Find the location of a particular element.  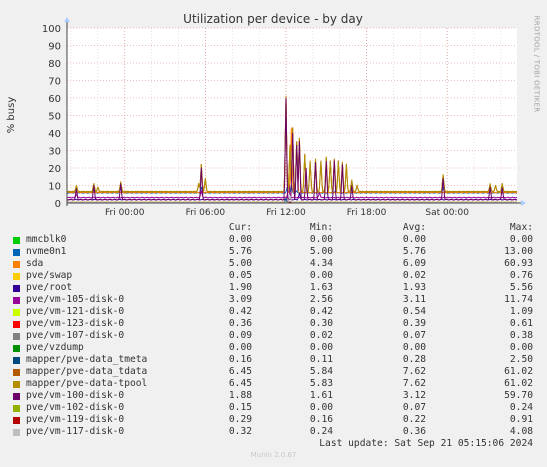

legend-value-min: 0.42 is located at coordinates (321, 311).